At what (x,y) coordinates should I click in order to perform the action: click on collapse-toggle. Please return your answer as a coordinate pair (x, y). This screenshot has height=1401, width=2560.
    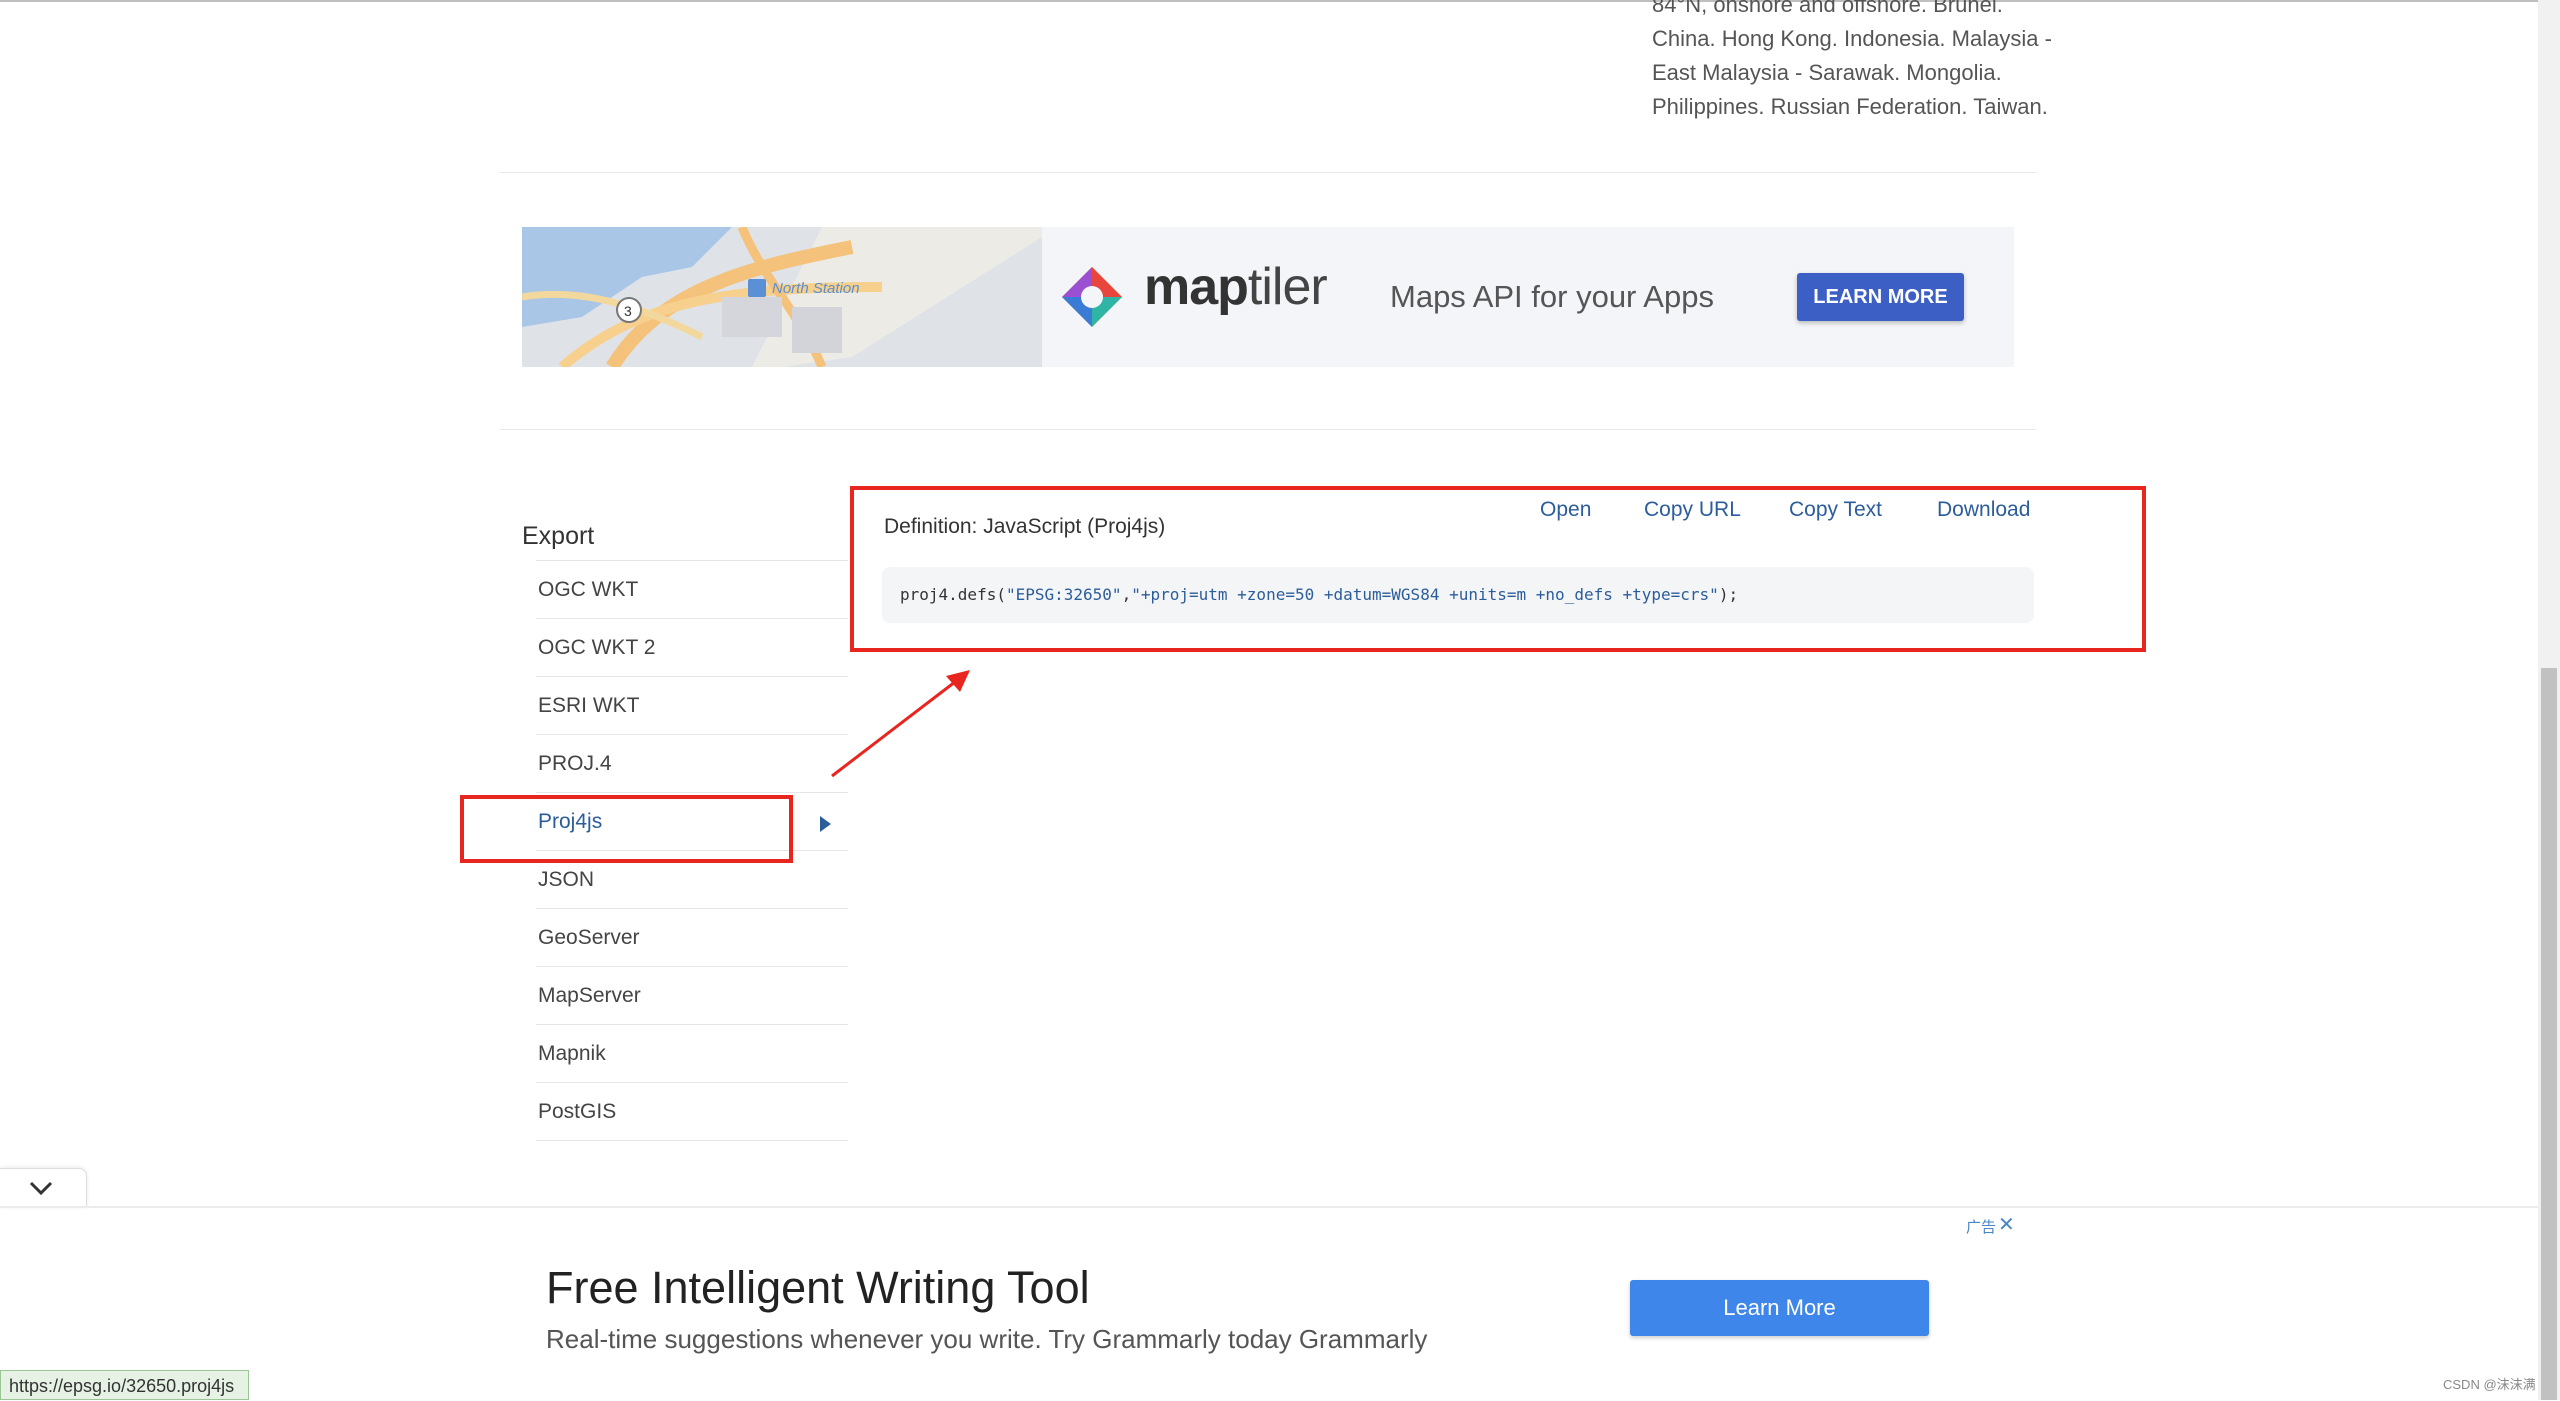
    Looking at the image, I should click on (43, 1188).